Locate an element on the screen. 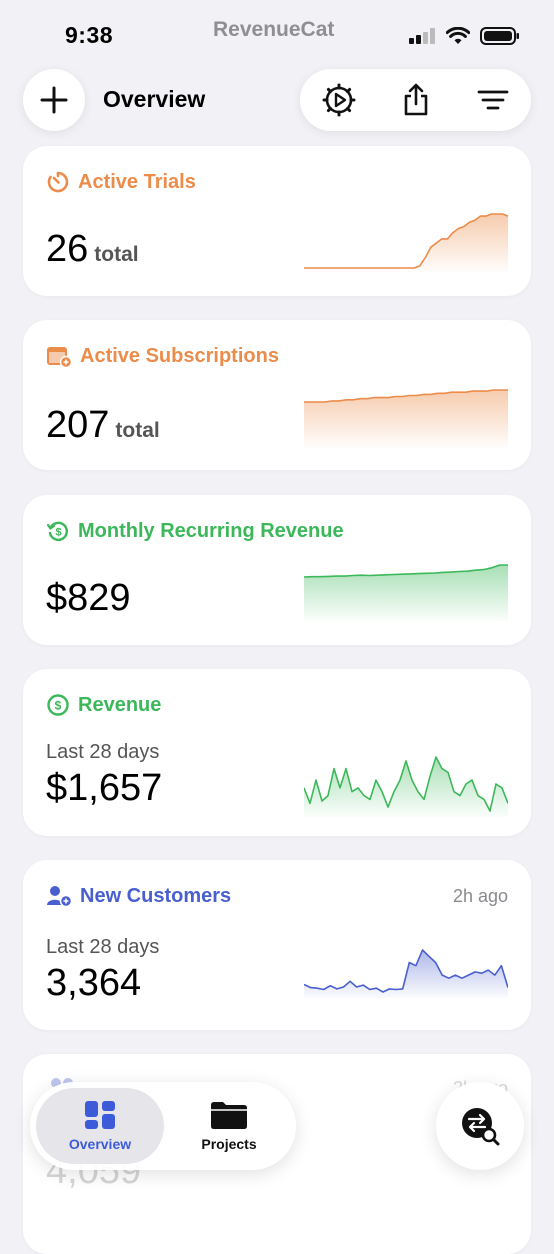 This screenshot has height=1254, width=554. filter-button is located at coordinates (493, 100).